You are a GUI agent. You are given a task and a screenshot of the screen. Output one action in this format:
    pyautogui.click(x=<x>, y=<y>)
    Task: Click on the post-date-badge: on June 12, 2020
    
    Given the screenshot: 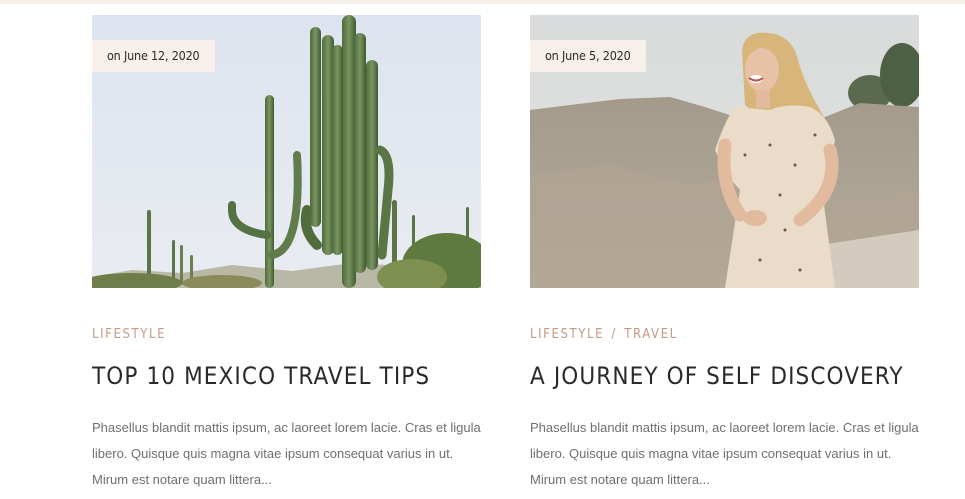 What is the action you would take?
    pyautogui.click(x=153, y=56)
    